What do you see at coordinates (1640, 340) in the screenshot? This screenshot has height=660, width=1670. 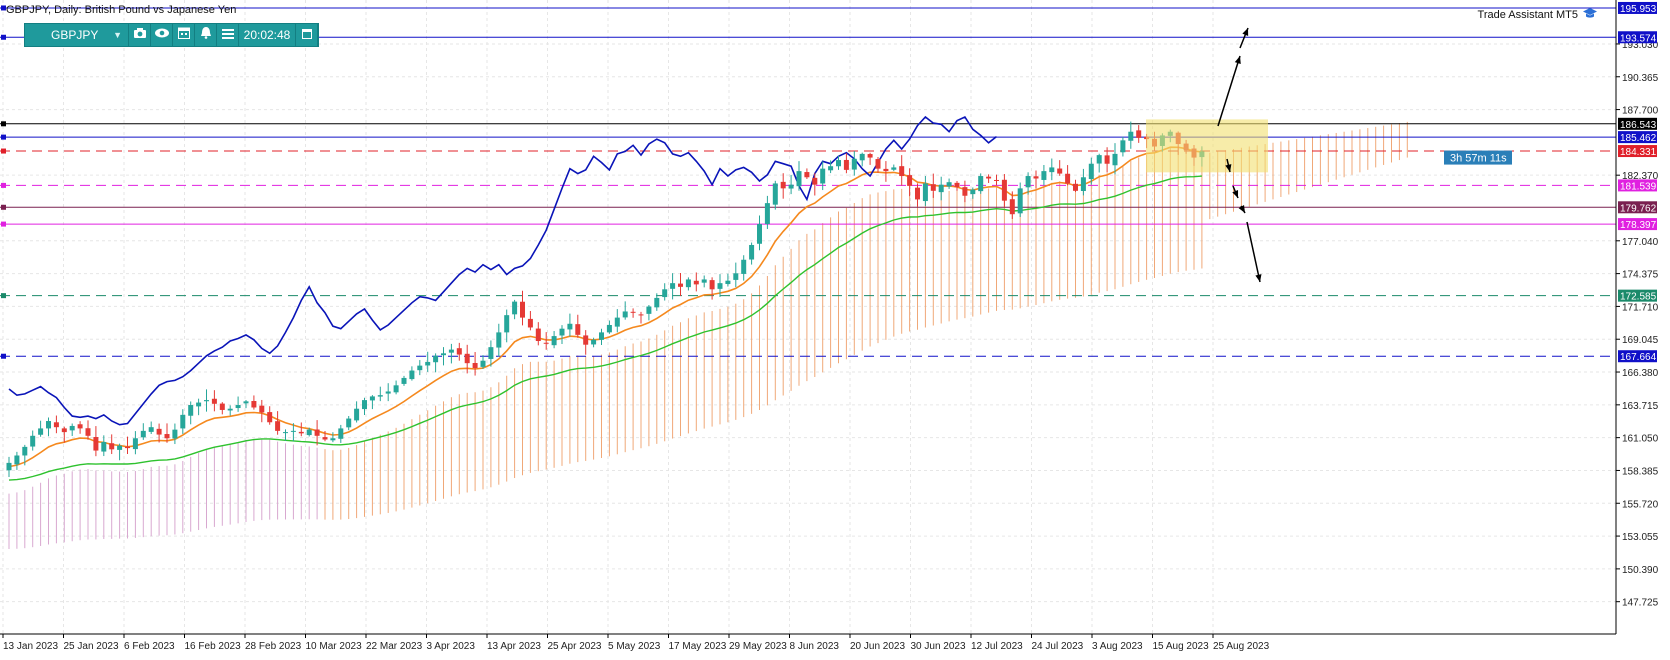 I see `price-tick-label: 169.045` at bounding box center [1640, 340].